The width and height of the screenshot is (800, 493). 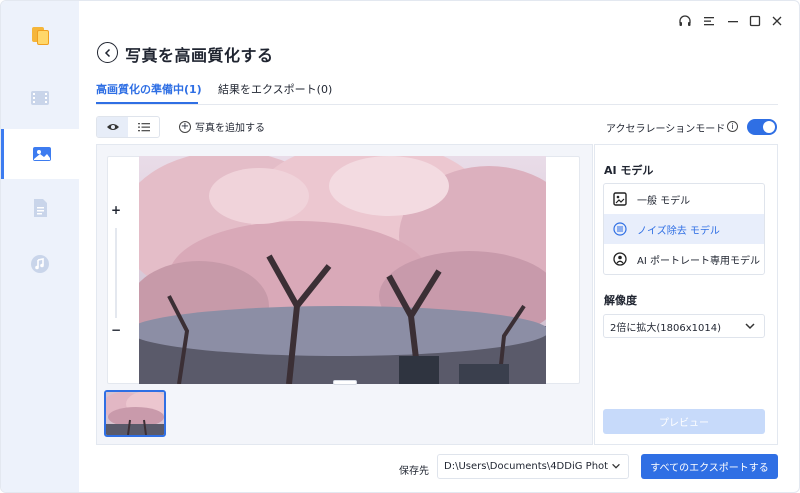 I want to click on view-toggle, so click(x=128, y=127).